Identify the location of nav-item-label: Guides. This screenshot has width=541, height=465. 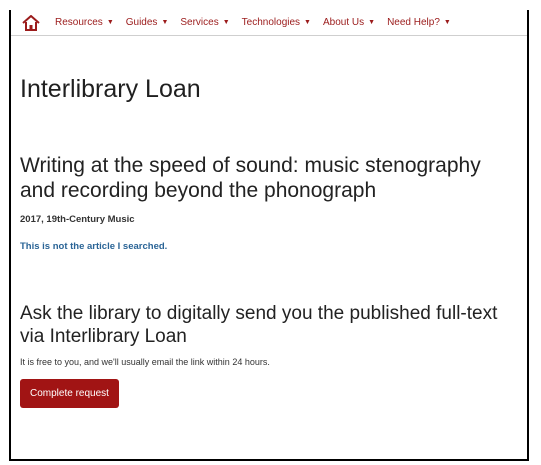
(141, 22).